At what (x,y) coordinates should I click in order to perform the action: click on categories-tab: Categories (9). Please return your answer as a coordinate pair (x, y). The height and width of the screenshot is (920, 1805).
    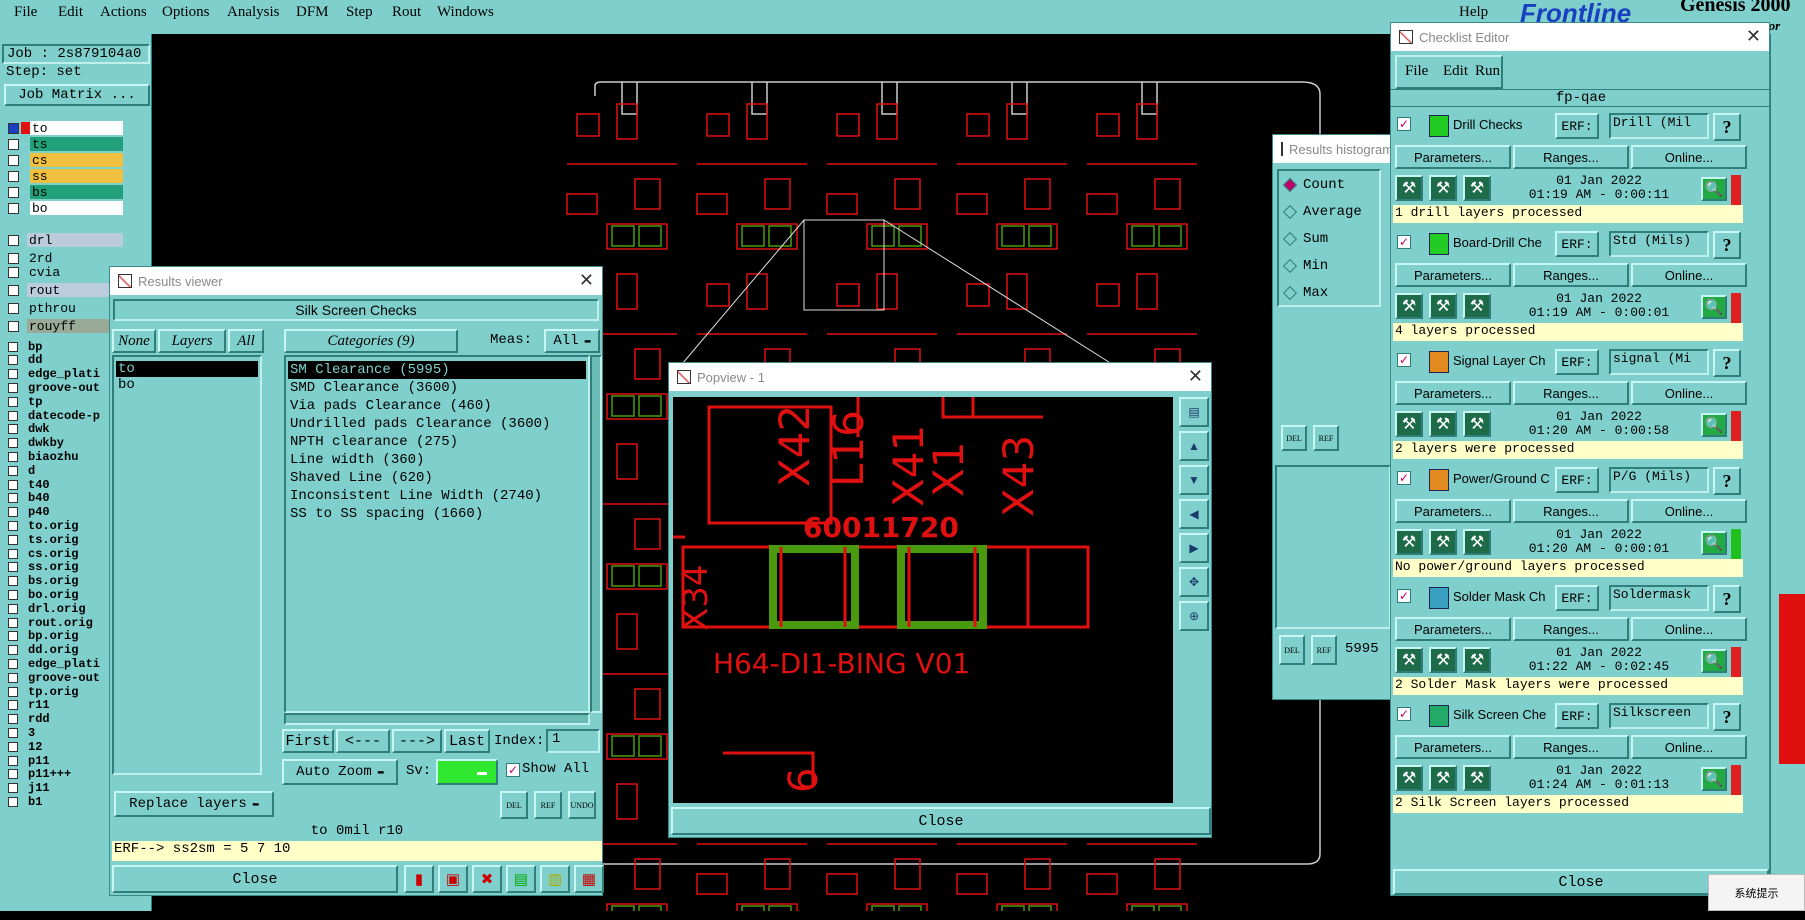
    Looking at the image, I should click on (371, 341).